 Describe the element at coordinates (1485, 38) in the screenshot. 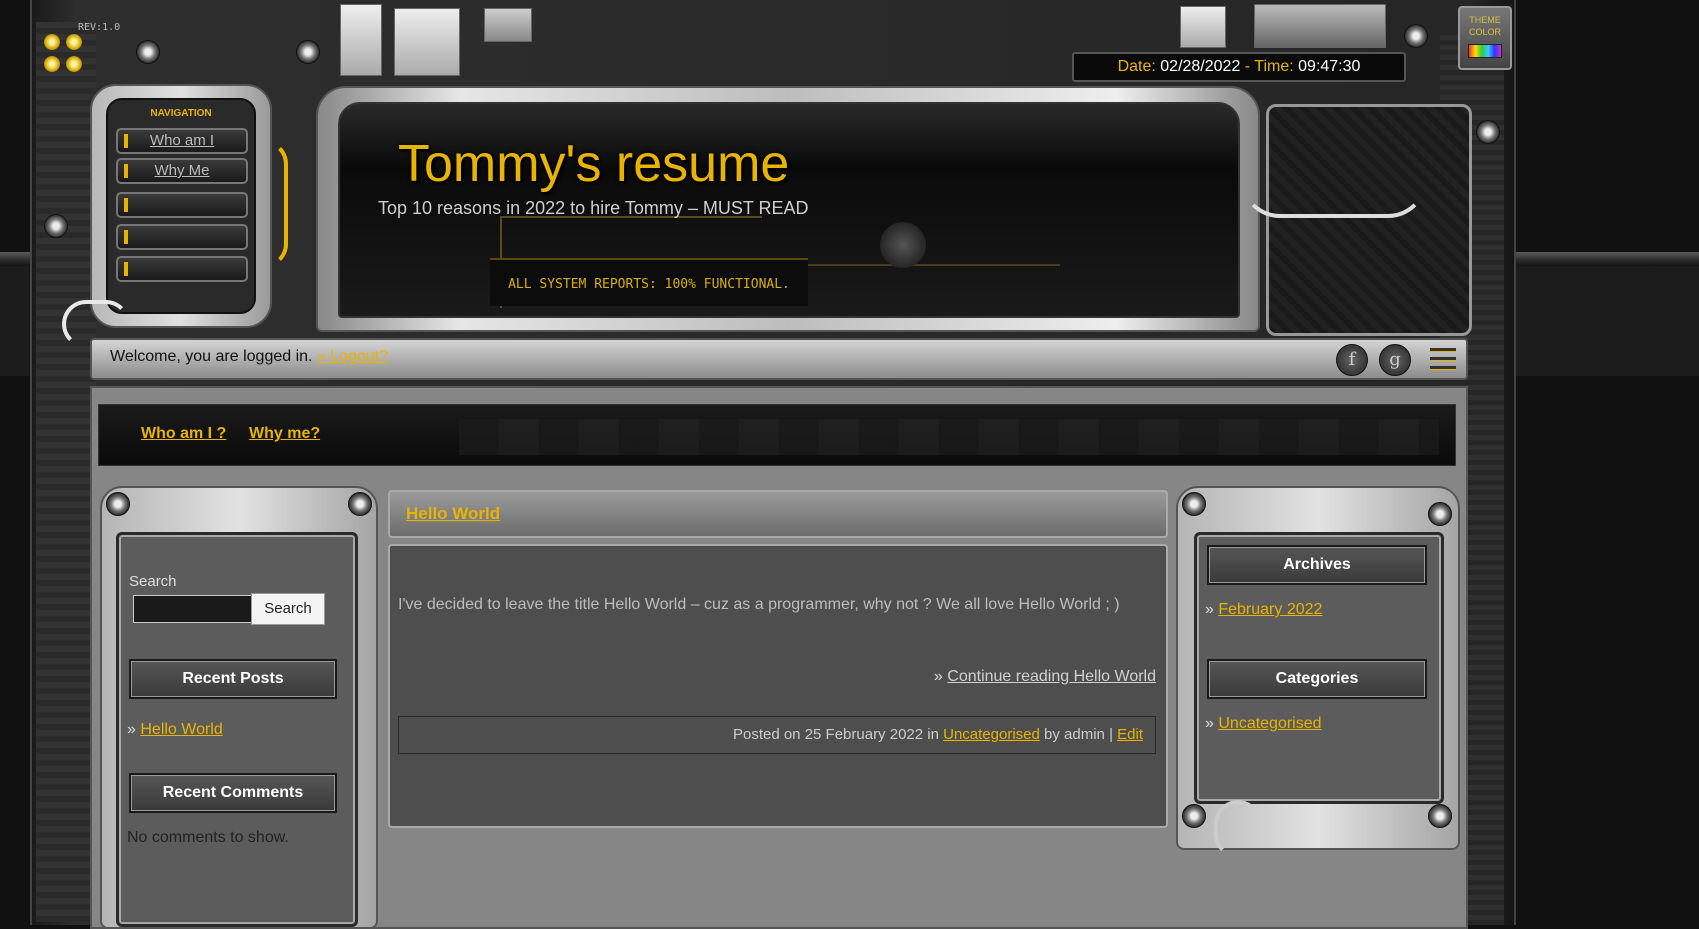

I see `theme-color-button: THEME COLOR` at that location.